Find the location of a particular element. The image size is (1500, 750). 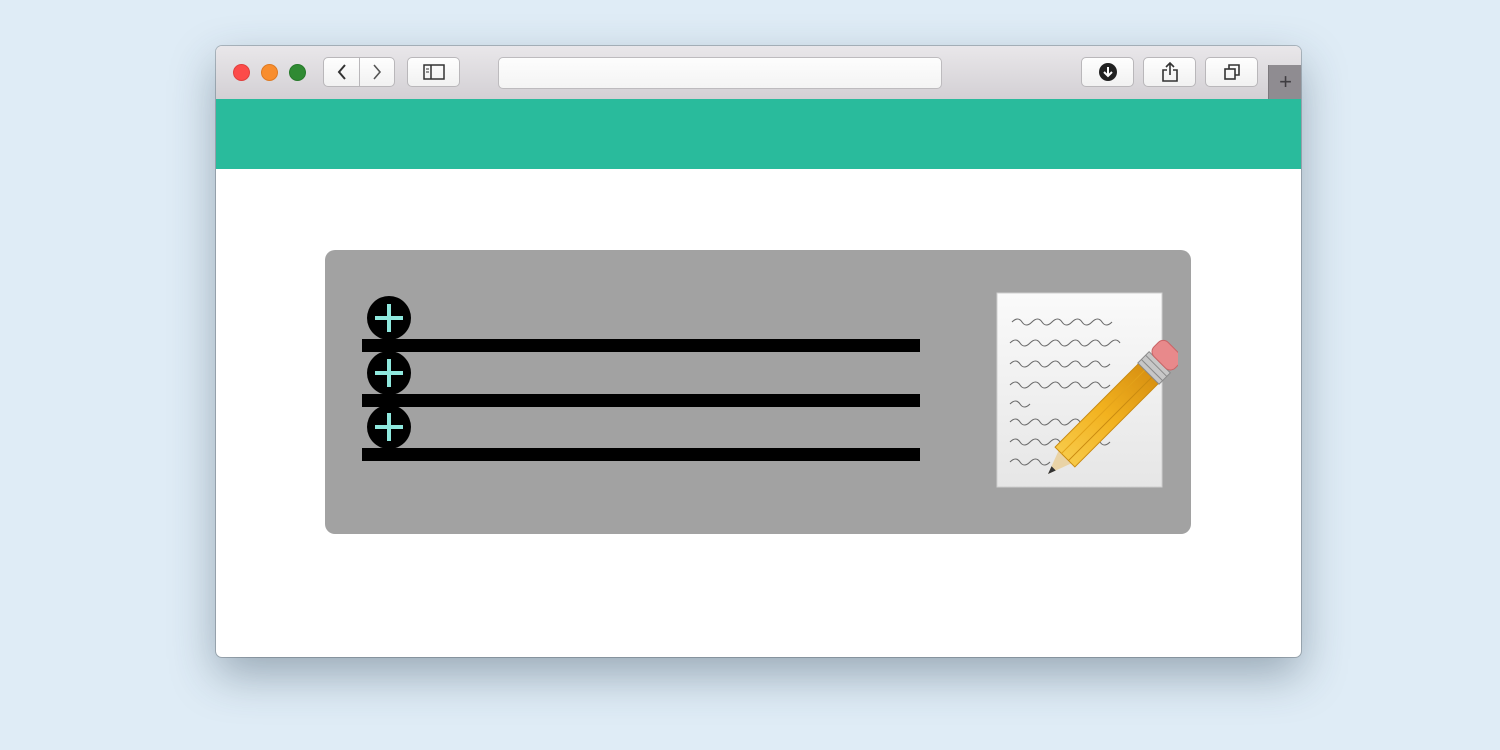

zoom-window-button is located at coordinates (297, 72).